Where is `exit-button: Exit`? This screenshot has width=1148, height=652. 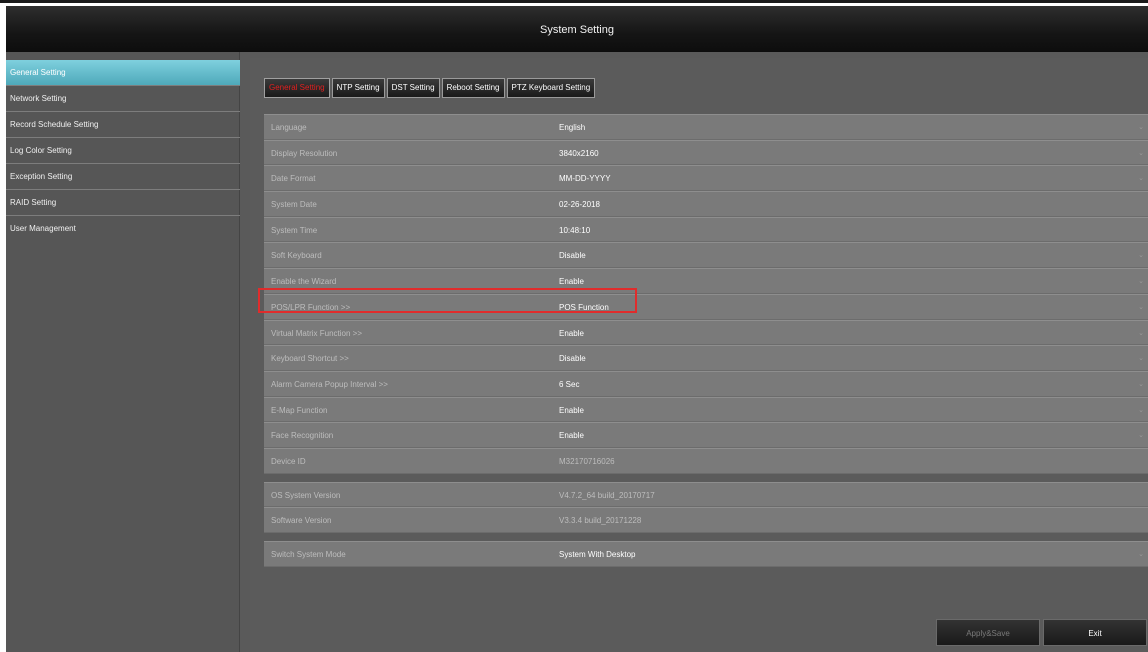 exit-button: Exit is located at coordinates (1095, 632).